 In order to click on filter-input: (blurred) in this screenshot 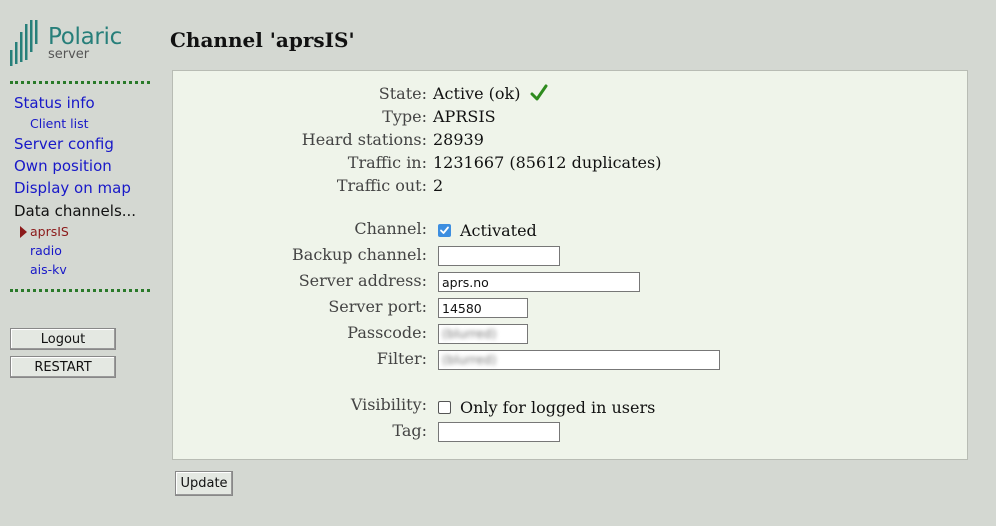, I will do `click(579, 360)`.